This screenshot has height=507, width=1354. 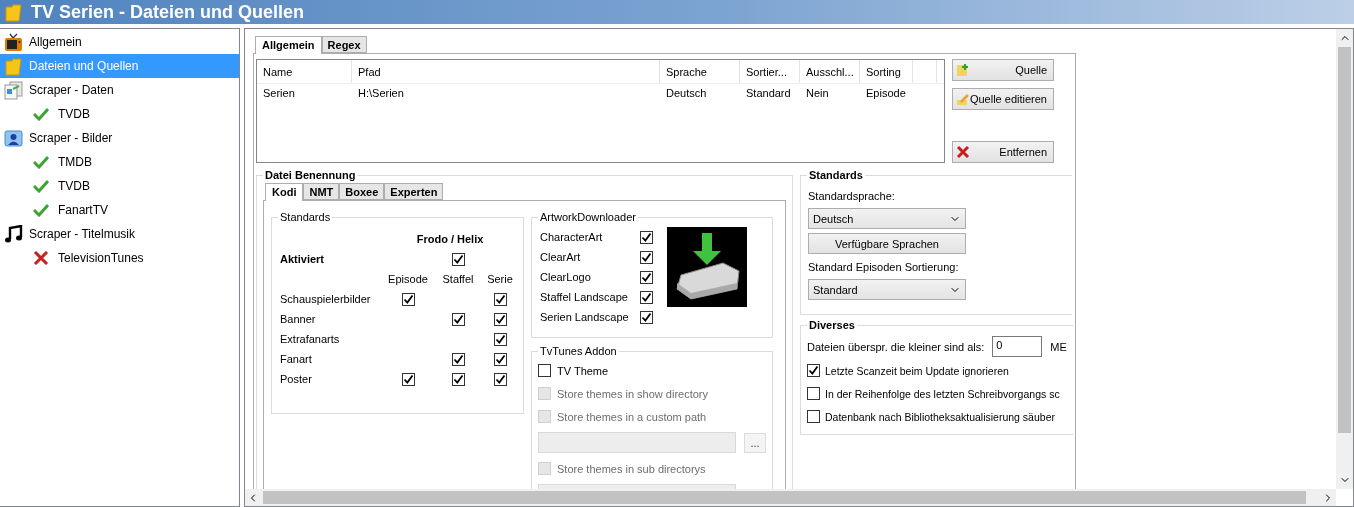 What do you see at coordinates (631, 468) in the screenshot?
I see `option-label: Store themes in sub directorys` at bounding box center [631, 468].